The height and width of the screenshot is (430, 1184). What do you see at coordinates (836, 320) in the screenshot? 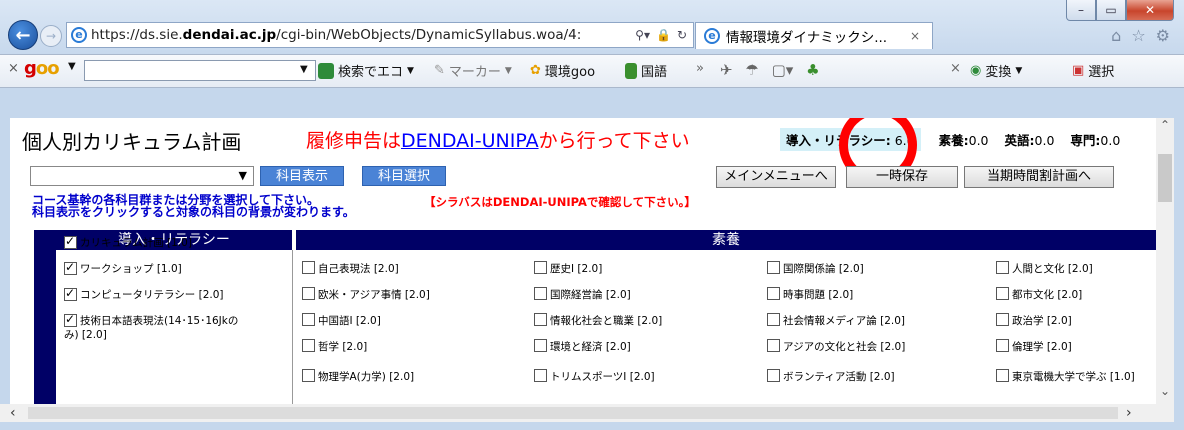
I see `kyoyo-course-item: 社会情報メディア論 [2.0]` at bounding box center [836, 320].